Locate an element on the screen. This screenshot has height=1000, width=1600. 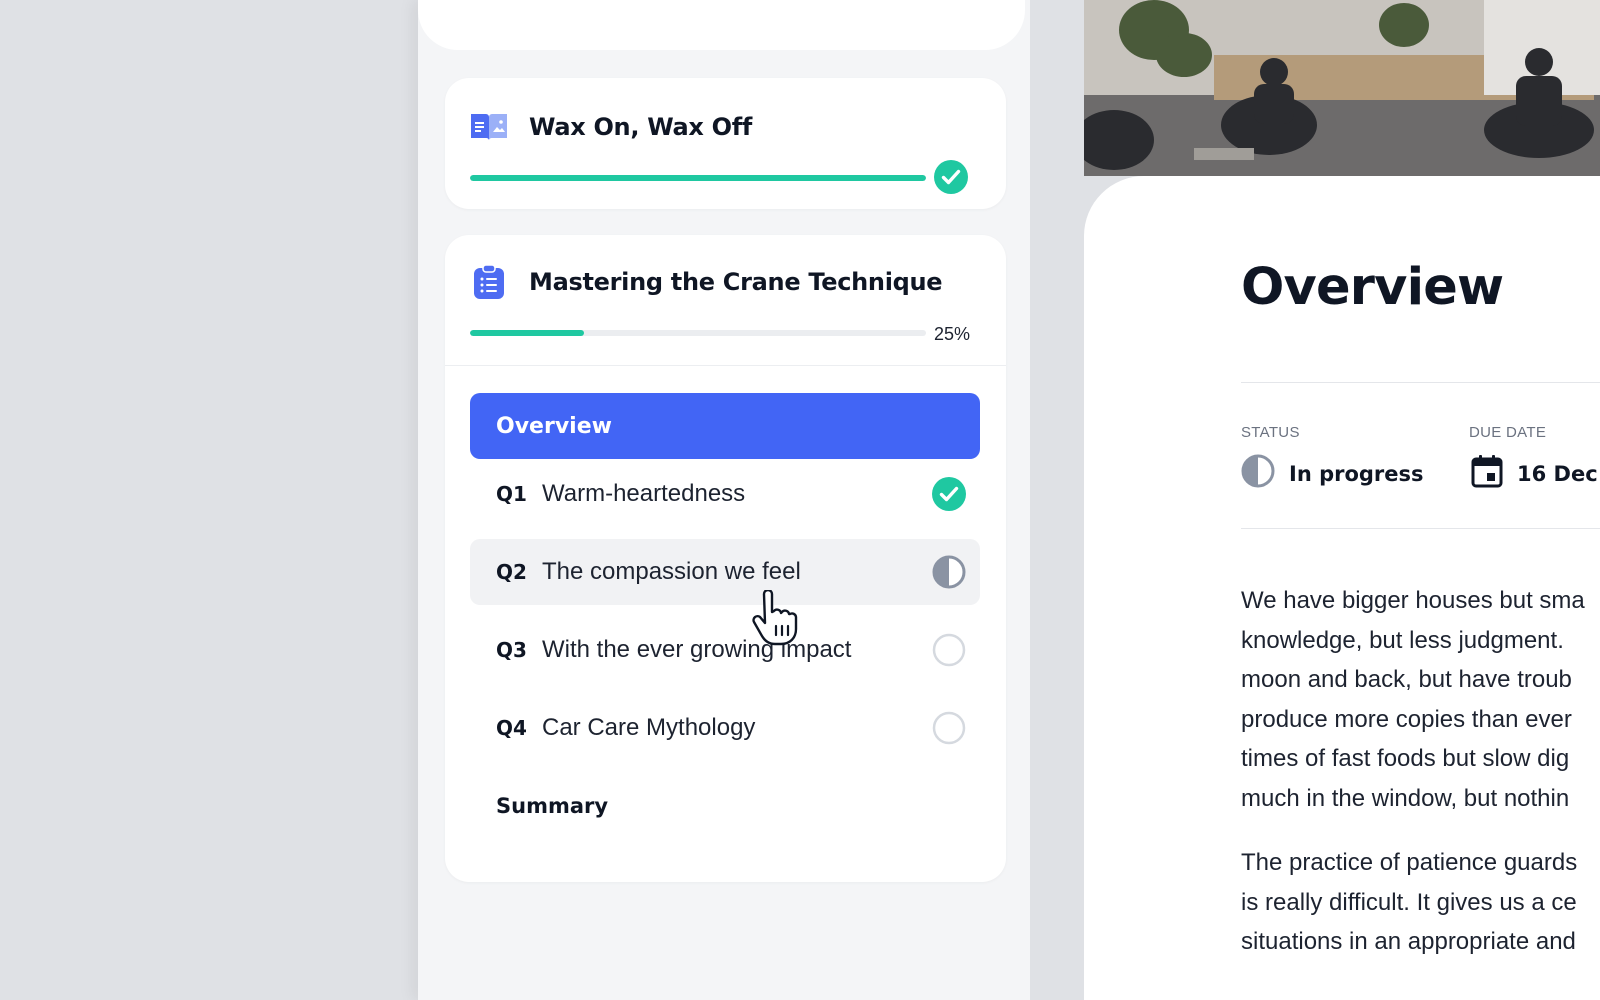
lesson-title: Wax On, Wax Off is located at coordinates (641, 127).